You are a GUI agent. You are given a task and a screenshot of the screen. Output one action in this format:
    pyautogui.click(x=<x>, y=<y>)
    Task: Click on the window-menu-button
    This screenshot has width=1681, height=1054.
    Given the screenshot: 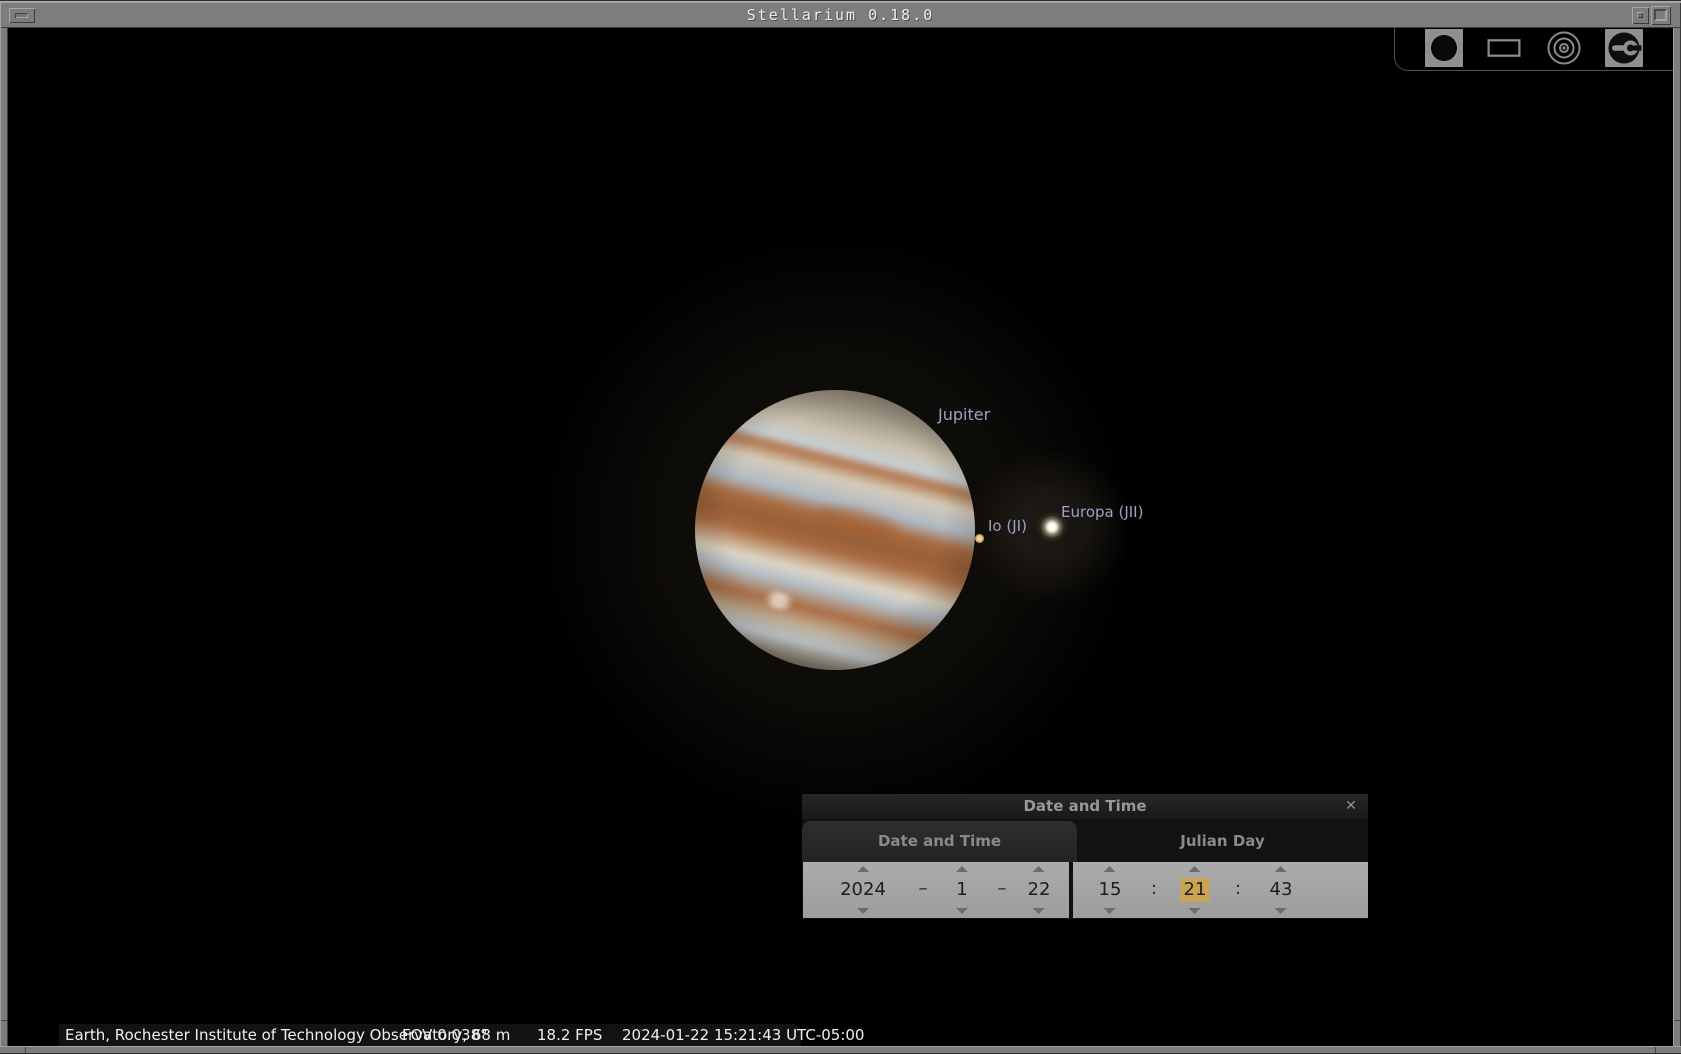 What is the action you would take?
    pyautogui.click(x=22, y=15)
    